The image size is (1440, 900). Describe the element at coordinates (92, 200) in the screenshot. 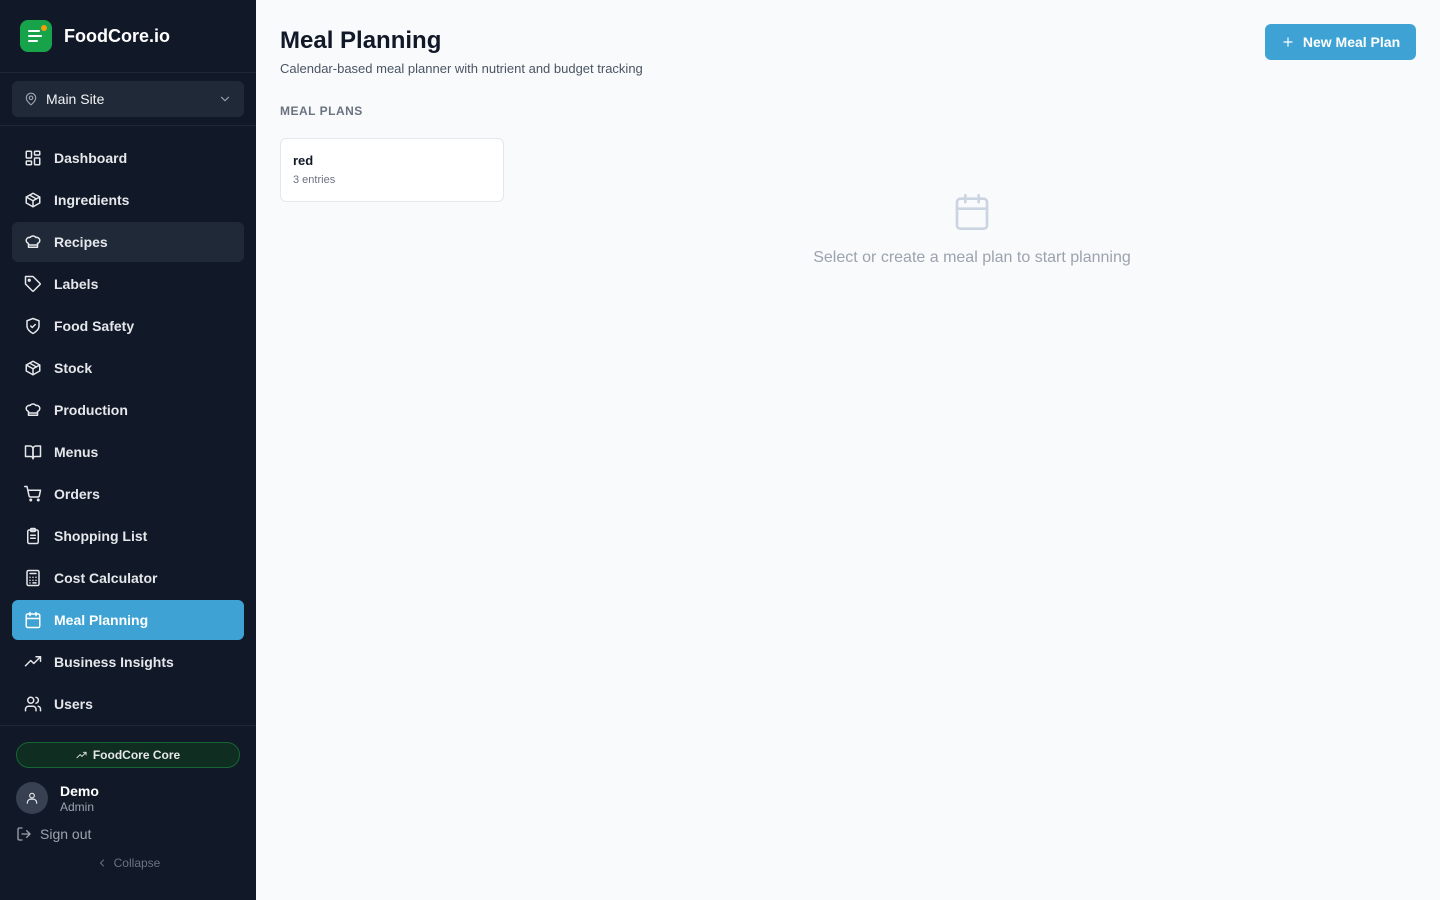

I see `sidebar-item-label: Ingredients` at that location.